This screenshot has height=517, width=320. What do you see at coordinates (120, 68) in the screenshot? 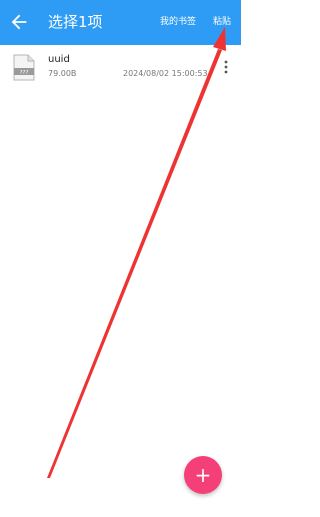
I see `file-list-item: ??? uuid 79.00B 2024/08/02 15:00:53` at bounding box center [120, 68].